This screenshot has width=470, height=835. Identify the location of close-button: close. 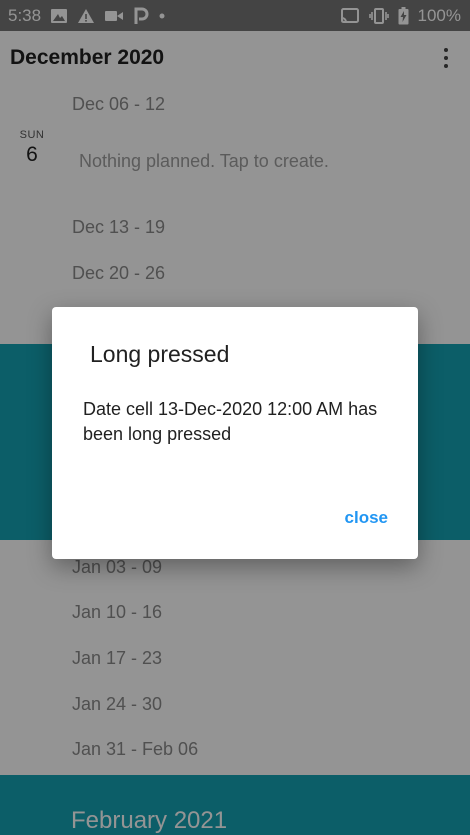
(366, 518).